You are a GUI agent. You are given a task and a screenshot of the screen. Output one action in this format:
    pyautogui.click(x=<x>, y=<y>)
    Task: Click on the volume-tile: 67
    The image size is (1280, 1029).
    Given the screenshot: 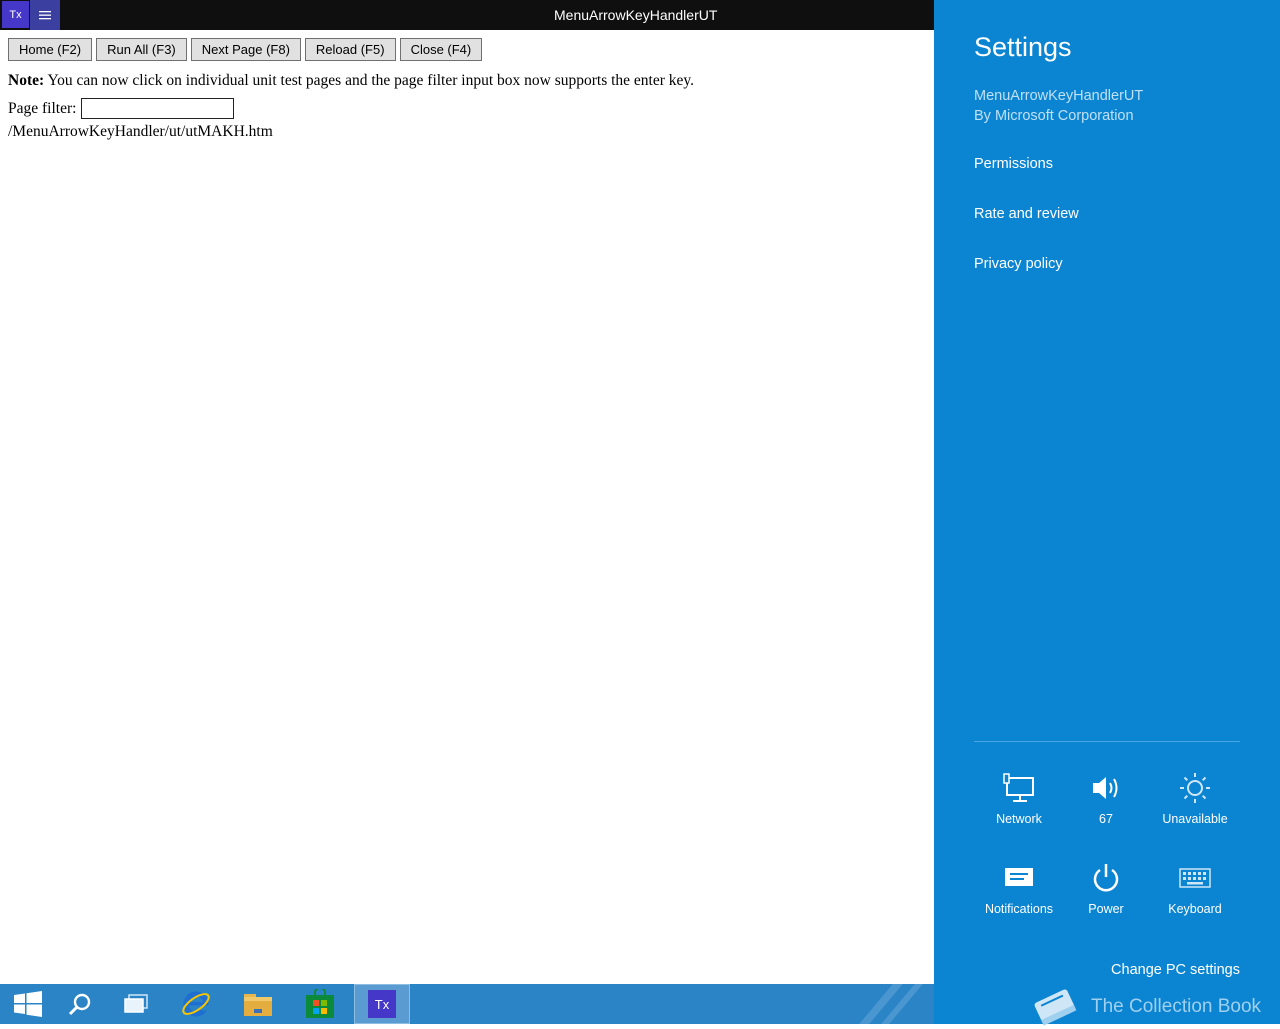 What is the action you would take?
    pyautogui.click(x=1106, y=798)
    